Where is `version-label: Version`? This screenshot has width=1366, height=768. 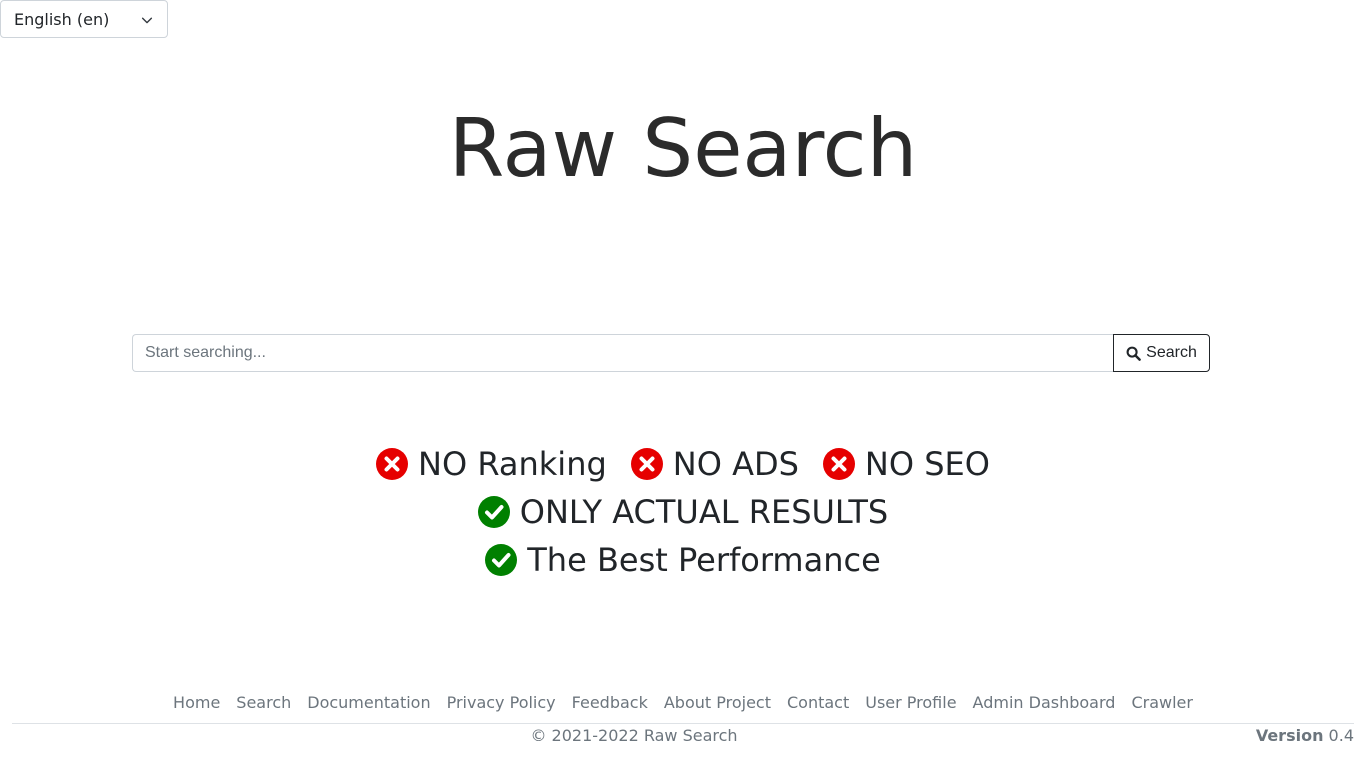 version-label: Version is located at coordinates (1289, 735).